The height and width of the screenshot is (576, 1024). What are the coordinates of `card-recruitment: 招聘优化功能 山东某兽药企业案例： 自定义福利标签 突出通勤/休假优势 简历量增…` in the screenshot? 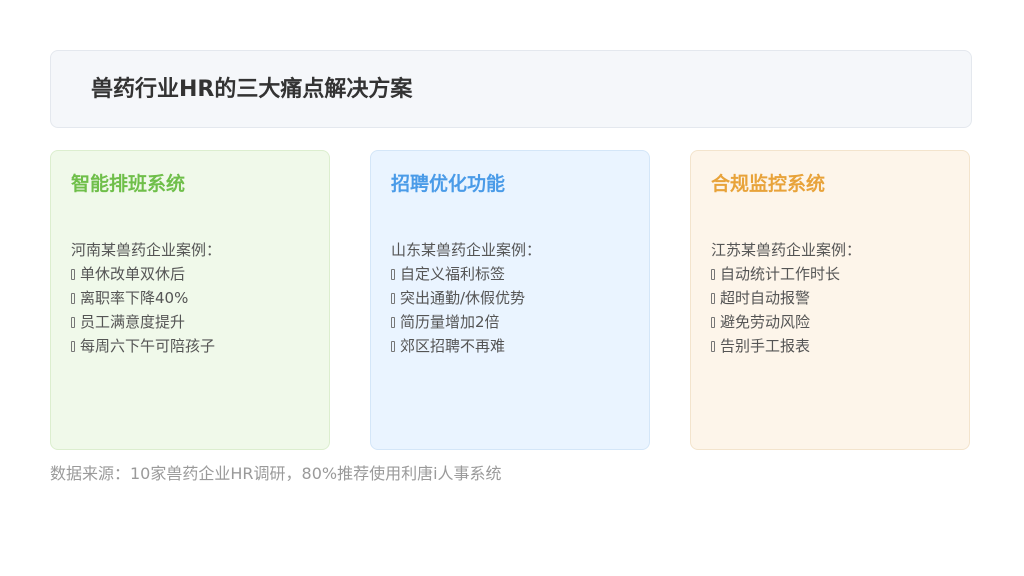 It's located at (510, 300).